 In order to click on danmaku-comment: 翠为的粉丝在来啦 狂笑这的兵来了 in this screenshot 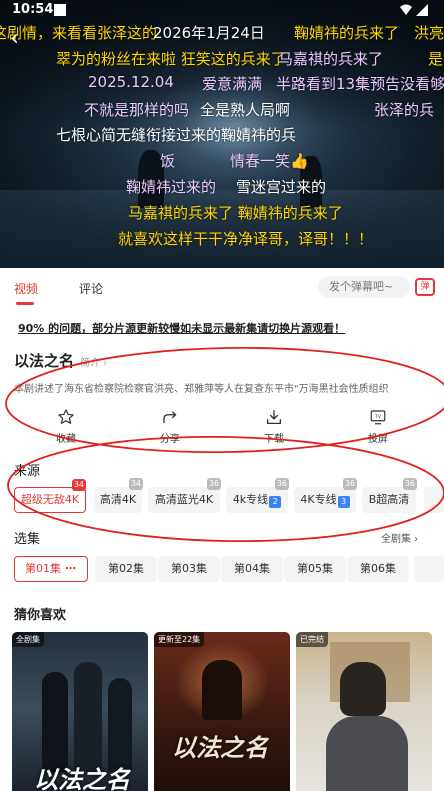, I will do `click(171, 59)`.